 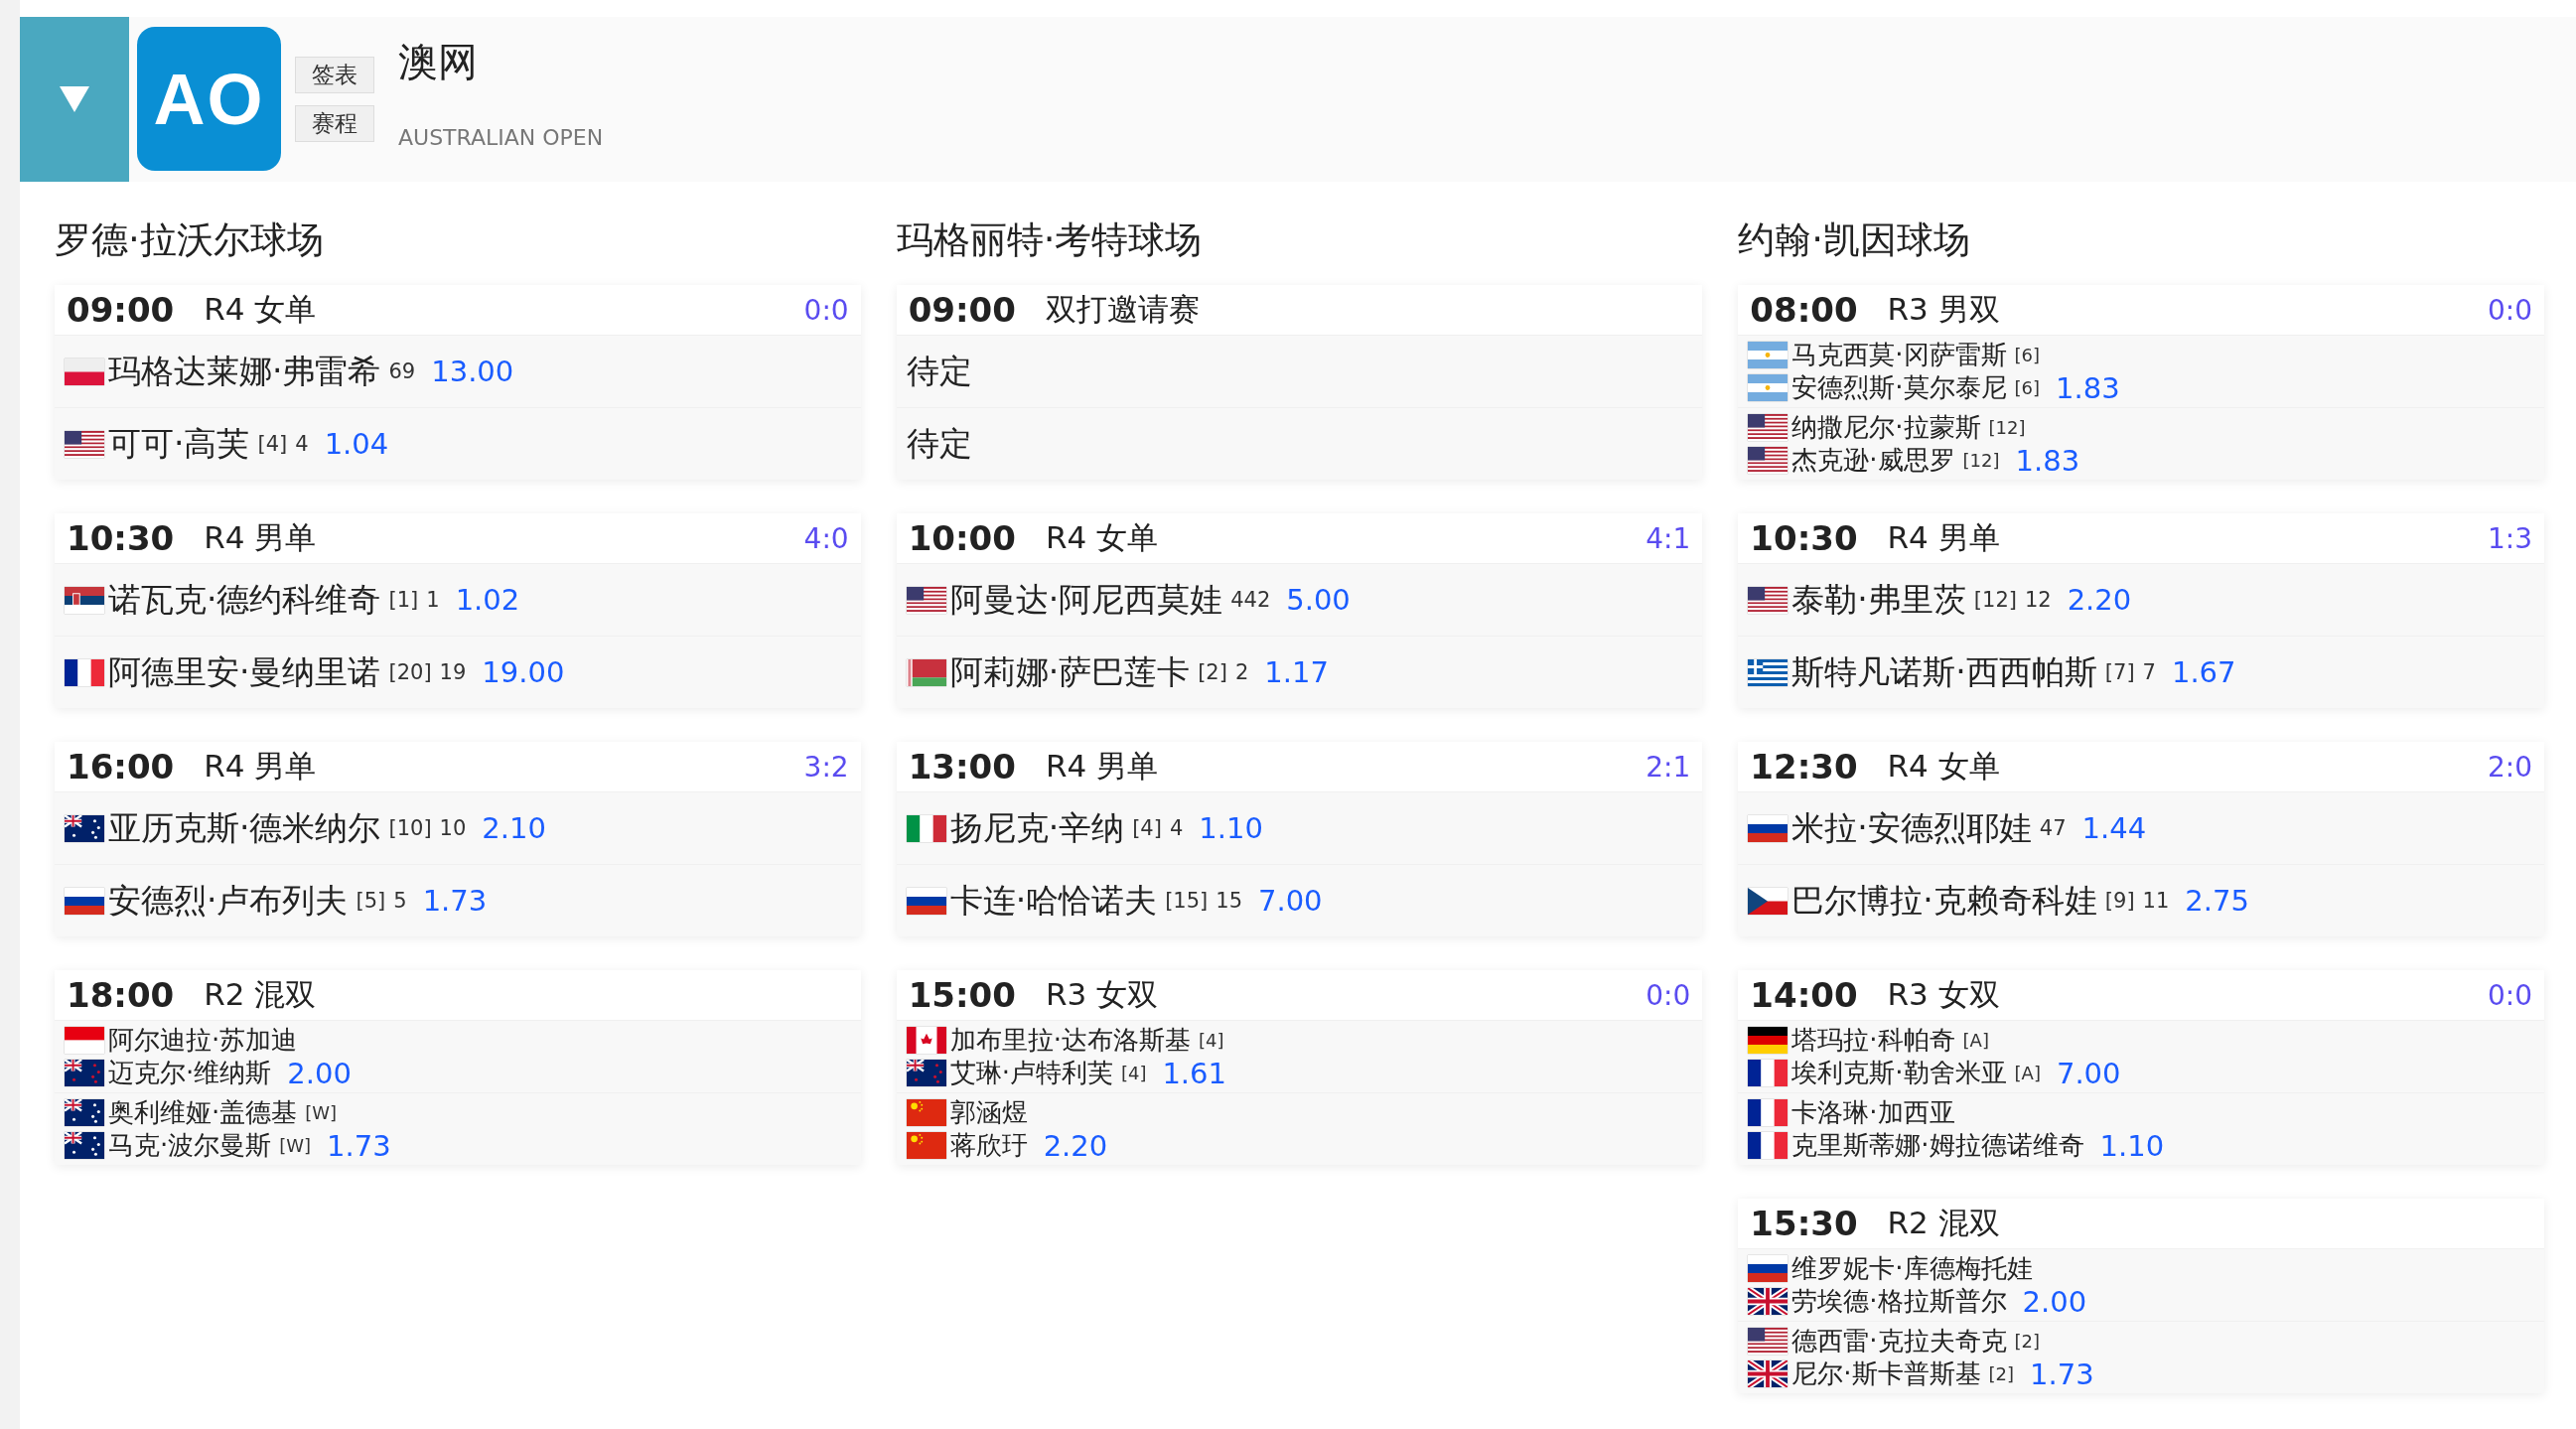 I want to click on tournament-title: 澳网, so click(x=439, y=62).